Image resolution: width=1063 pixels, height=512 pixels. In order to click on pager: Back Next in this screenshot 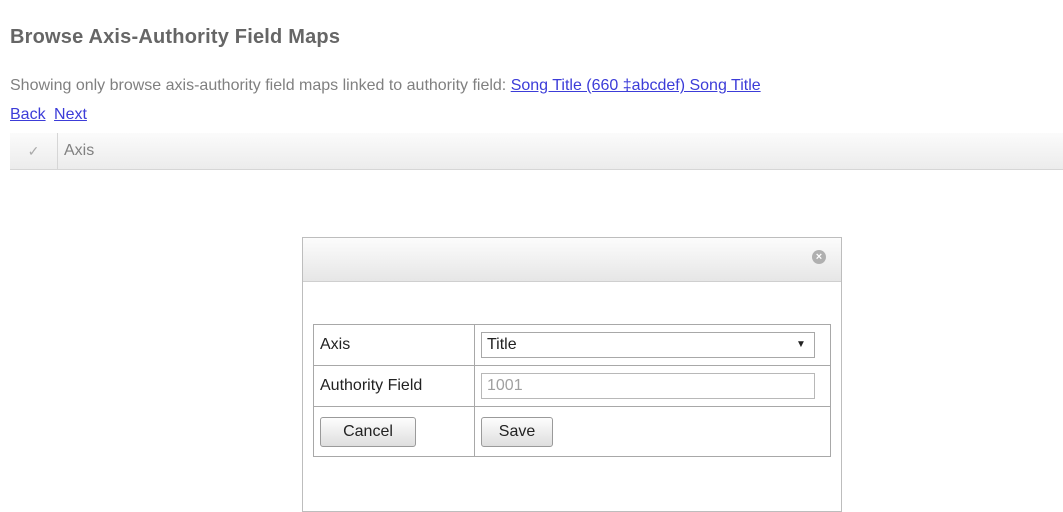, I will do `click(50, 115)`.